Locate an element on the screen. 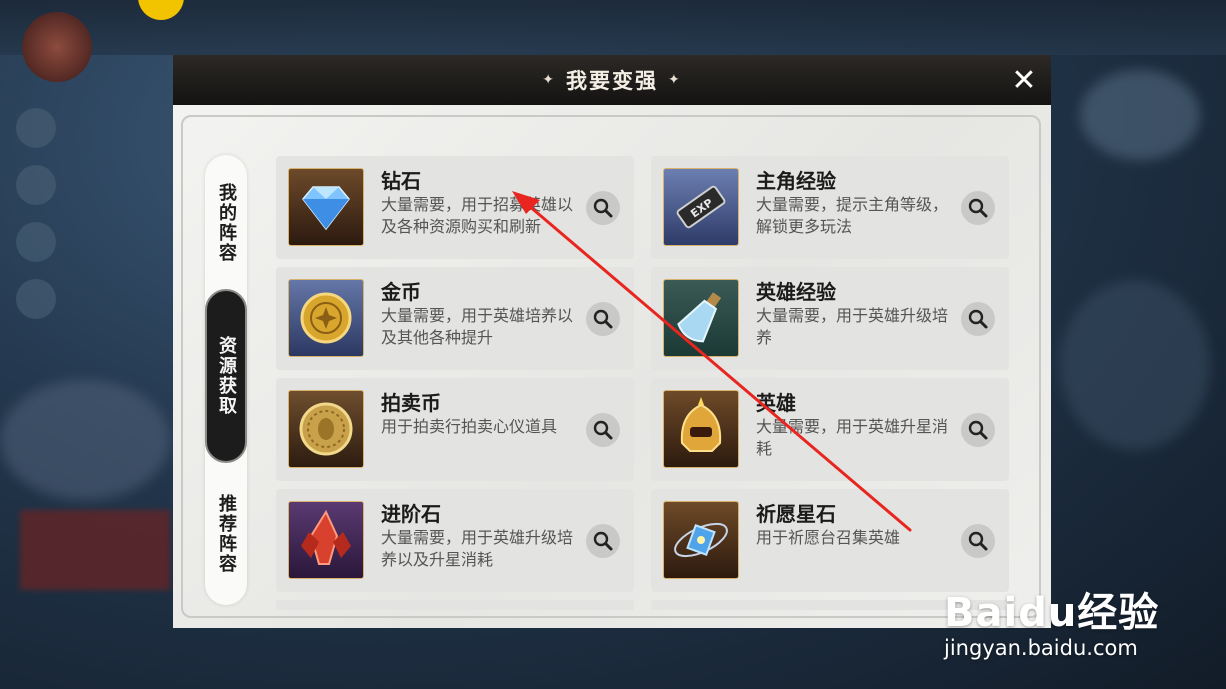 The image size is (1226, 689). watermark-brand: Baidu经验 is located at coordinates (1052, 613).